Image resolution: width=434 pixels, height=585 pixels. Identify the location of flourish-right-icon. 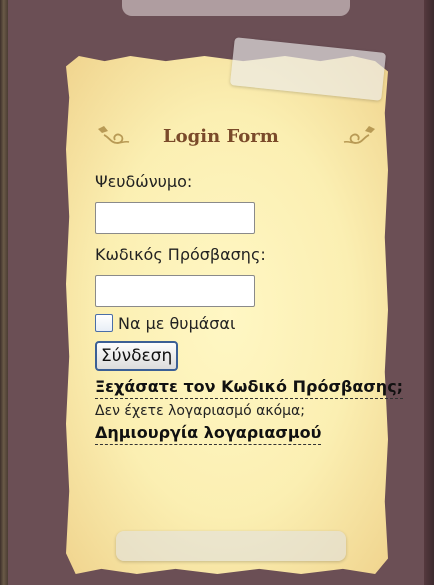
(359, 135).